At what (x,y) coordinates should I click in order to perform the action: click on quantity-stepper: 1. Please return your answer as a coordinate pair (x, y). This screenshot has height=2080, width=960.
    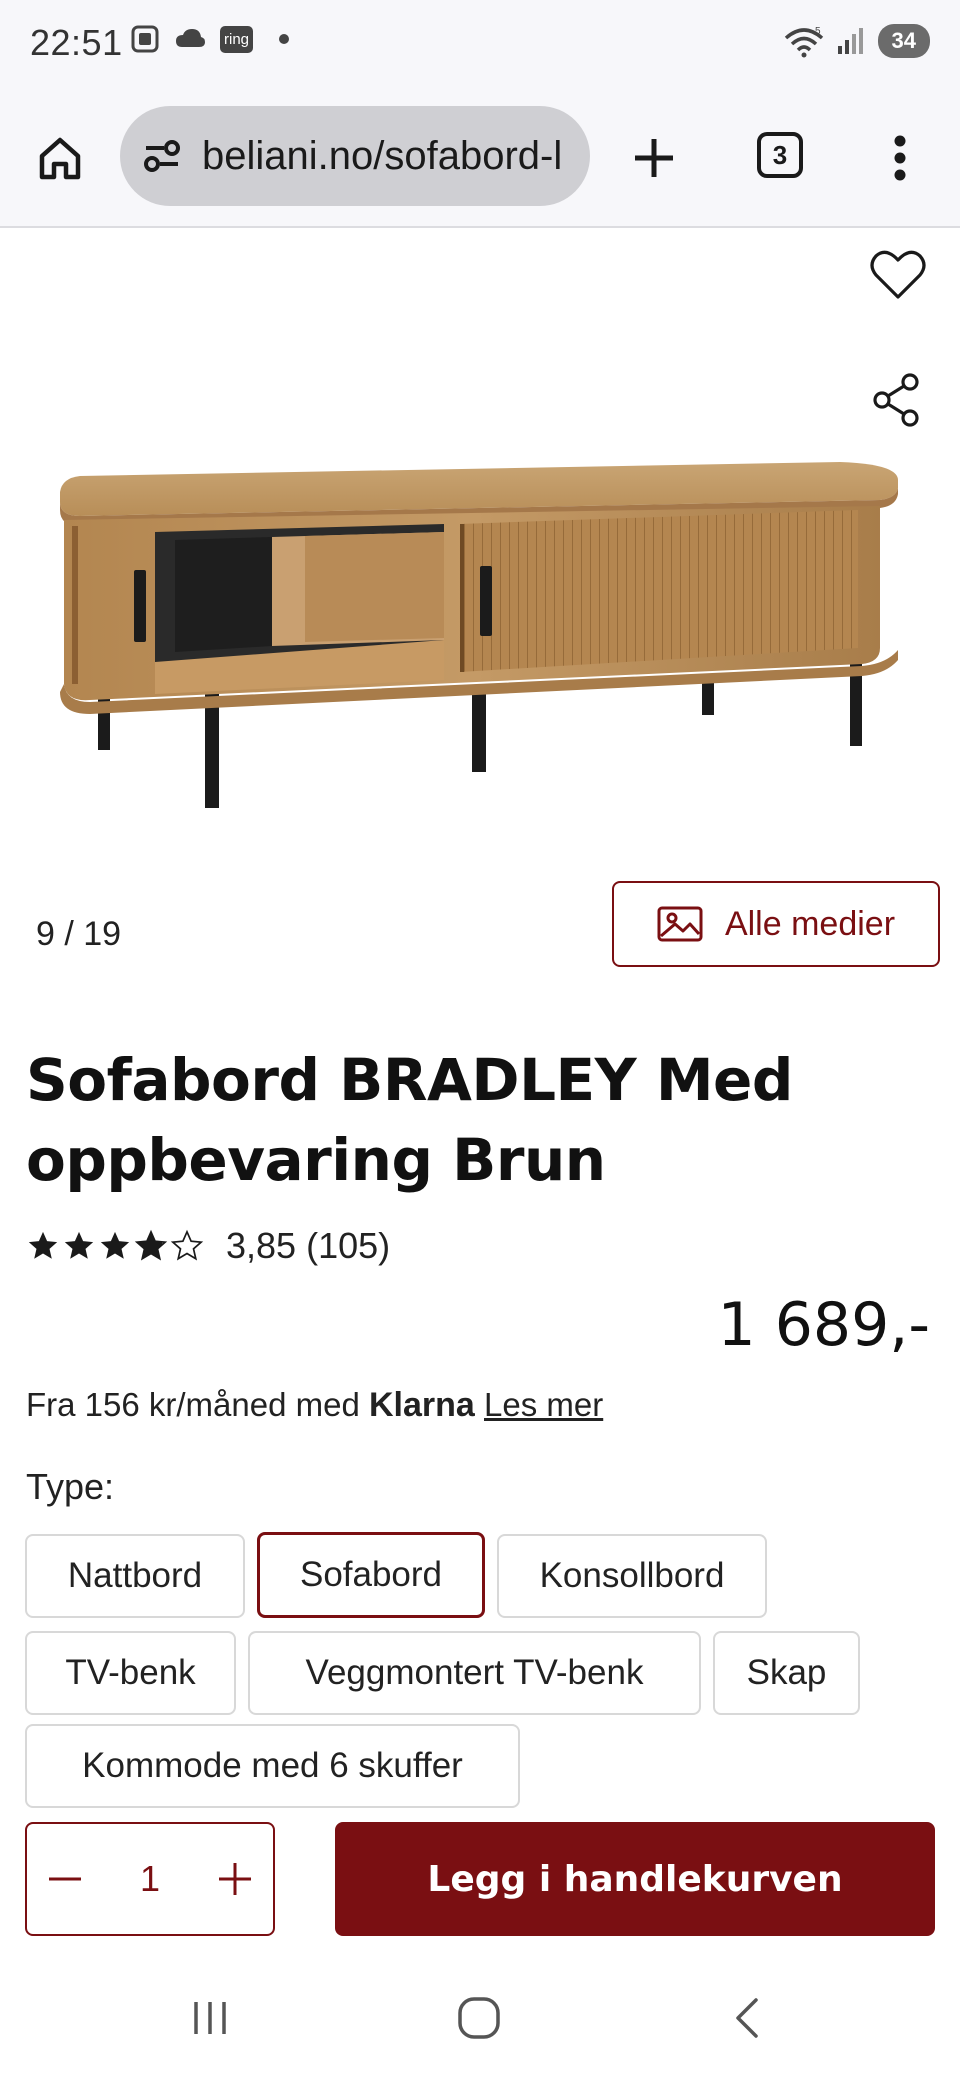
    Looking at the image, I should click on (150, 1879).